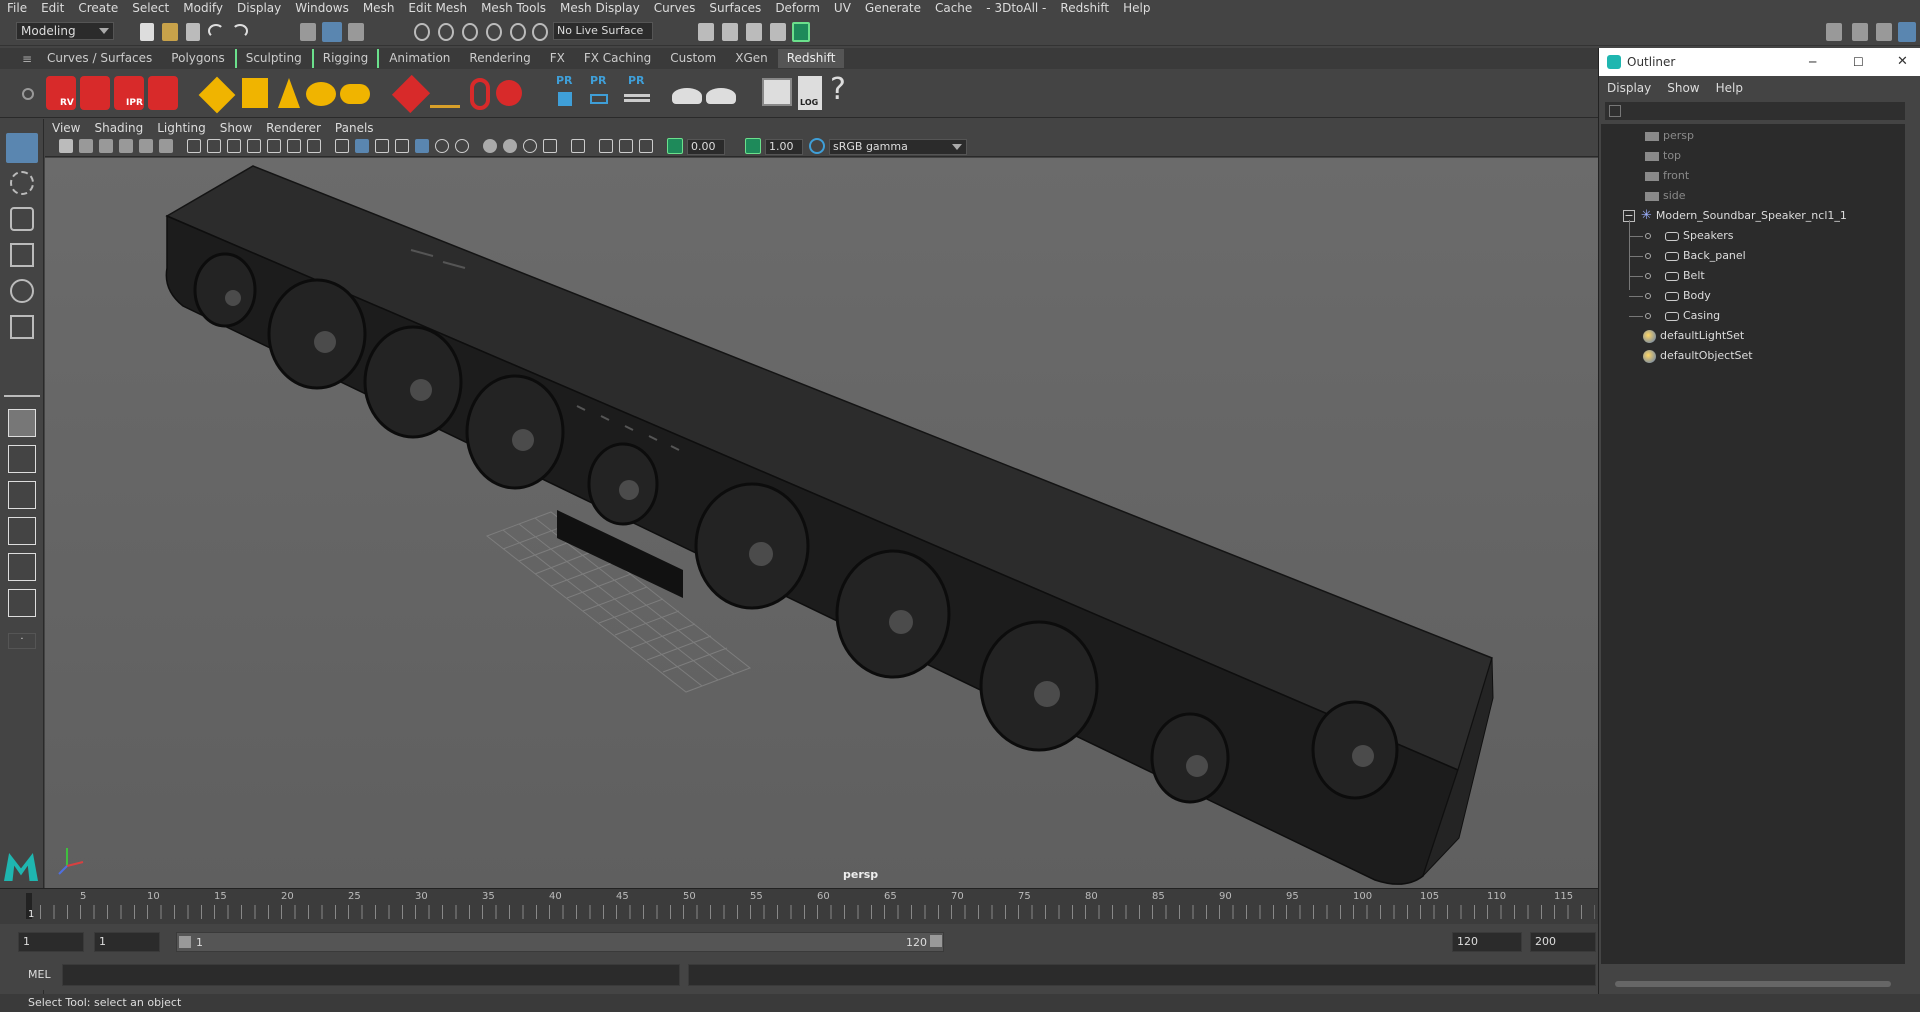 This screenshot has height=1012, width=1920. I want to click on persp-outliner-layout-icon, so click(22, 567).